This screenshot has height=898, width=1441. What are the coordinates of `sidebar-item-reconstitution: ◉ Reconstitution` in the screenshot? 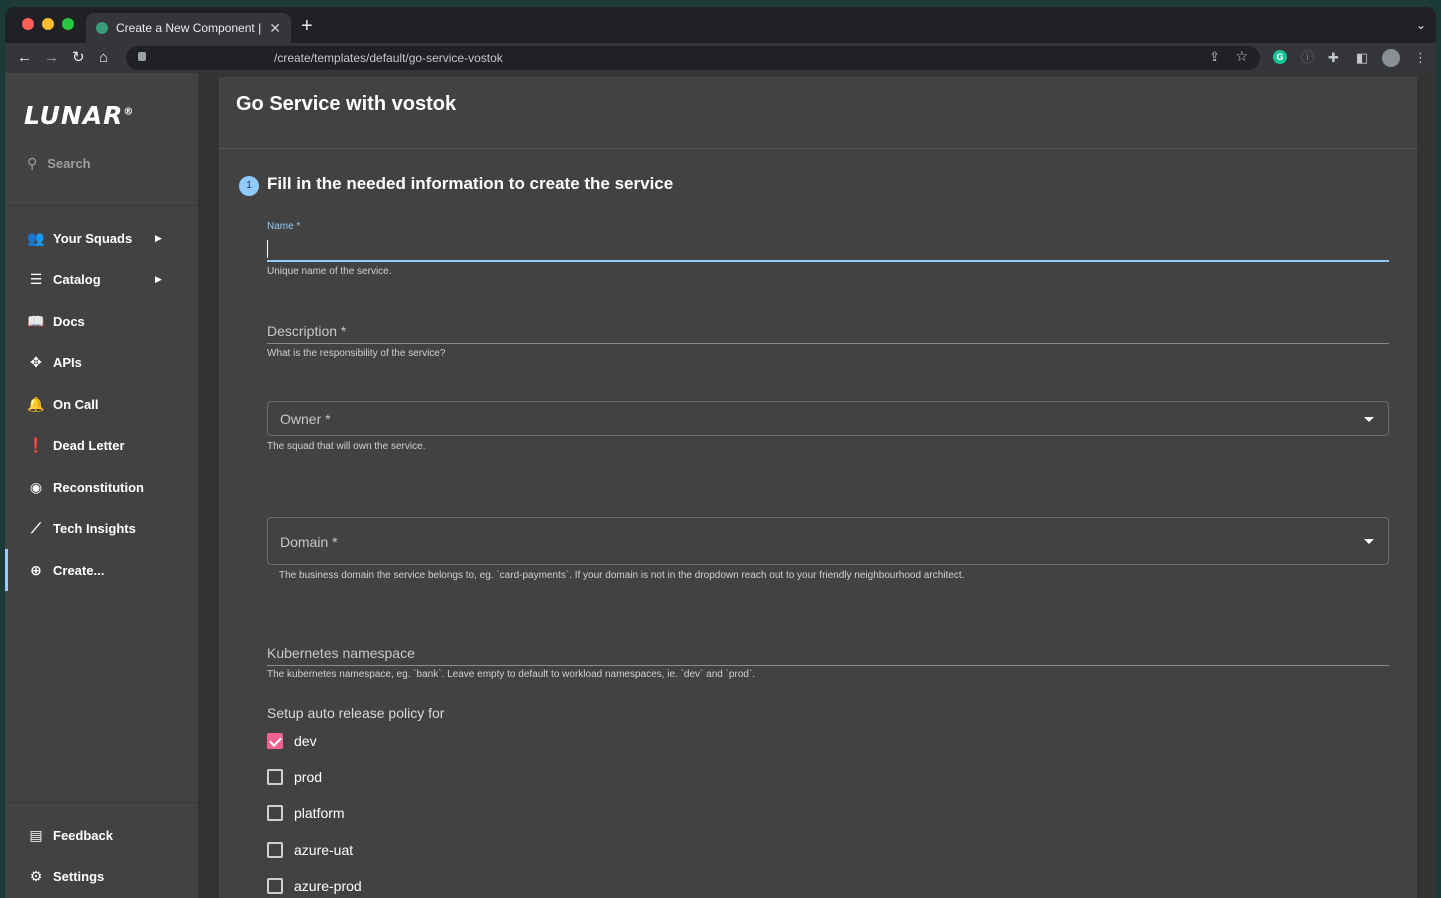 It's located at (101, 487).